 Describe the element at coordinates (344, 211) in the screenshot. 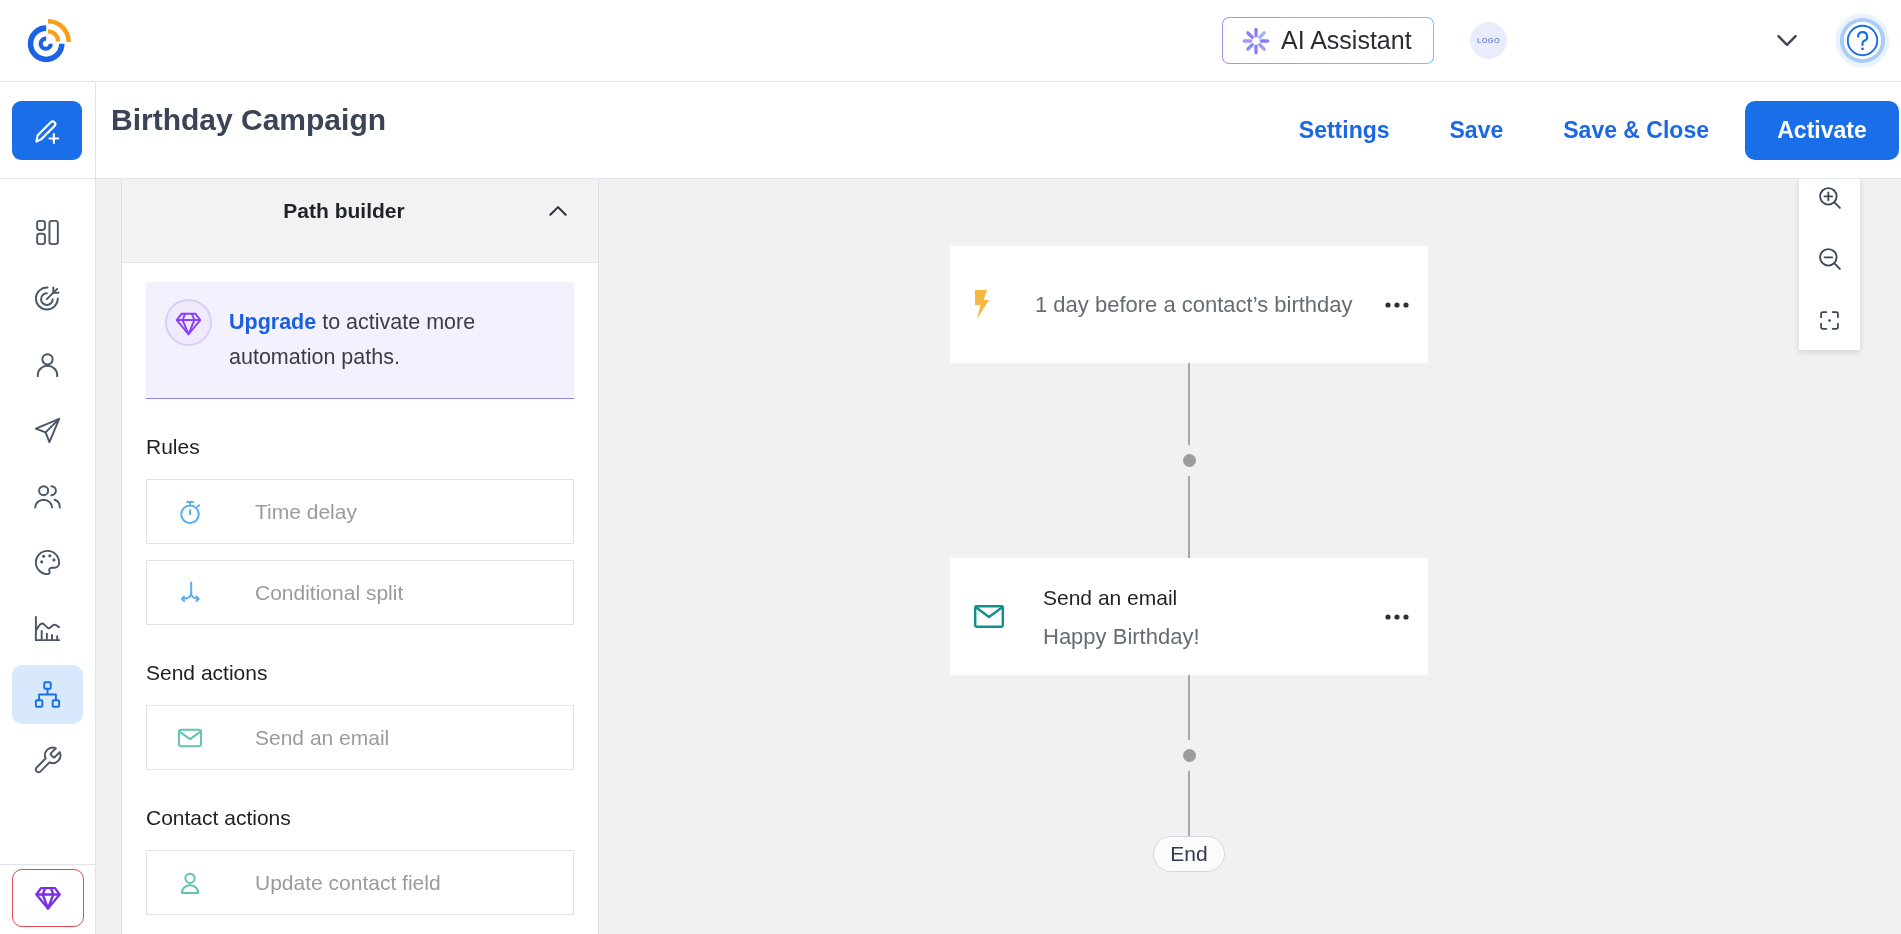

I see `panel-title: Path builder` at that location.